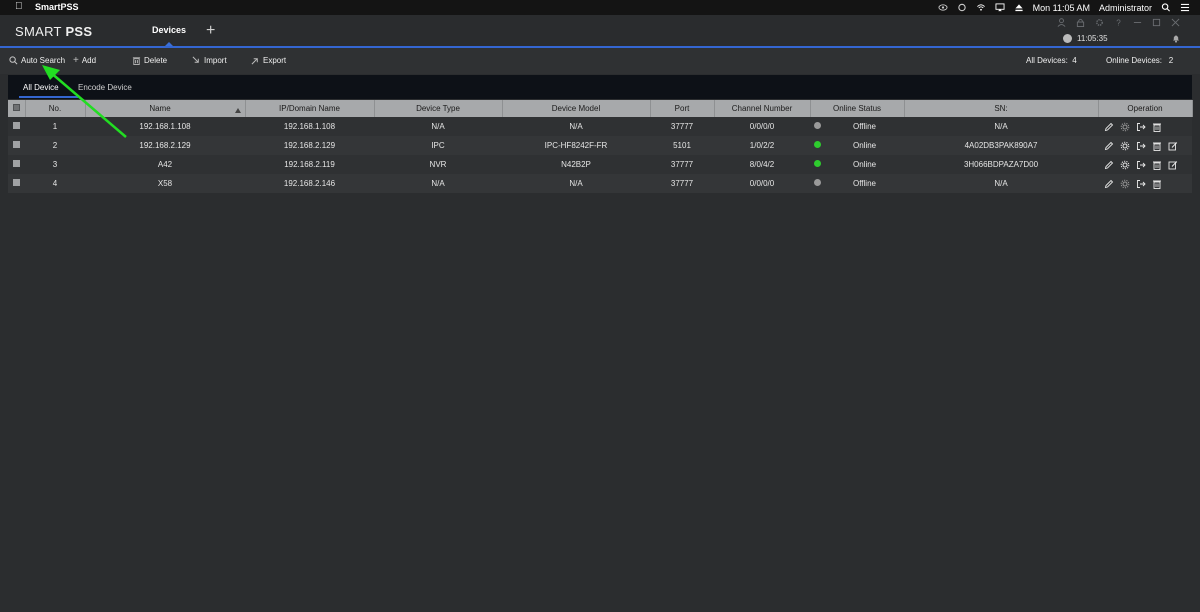 The height and width of the screenshot is (612, 1200). I want to click on export-label: Export, so click(275, 60).